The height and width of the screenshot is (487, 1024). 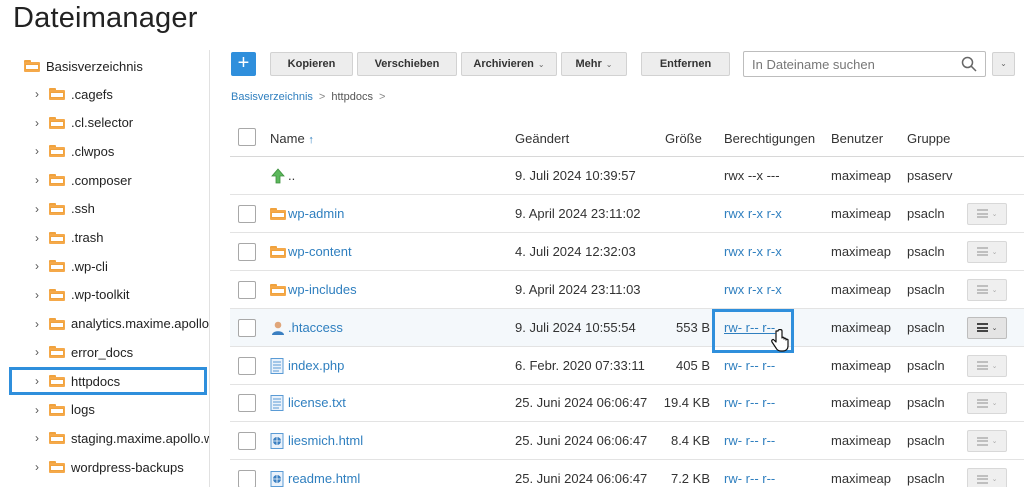 I want to click on remove-button: Entfernen, so click(x=685, y=64).